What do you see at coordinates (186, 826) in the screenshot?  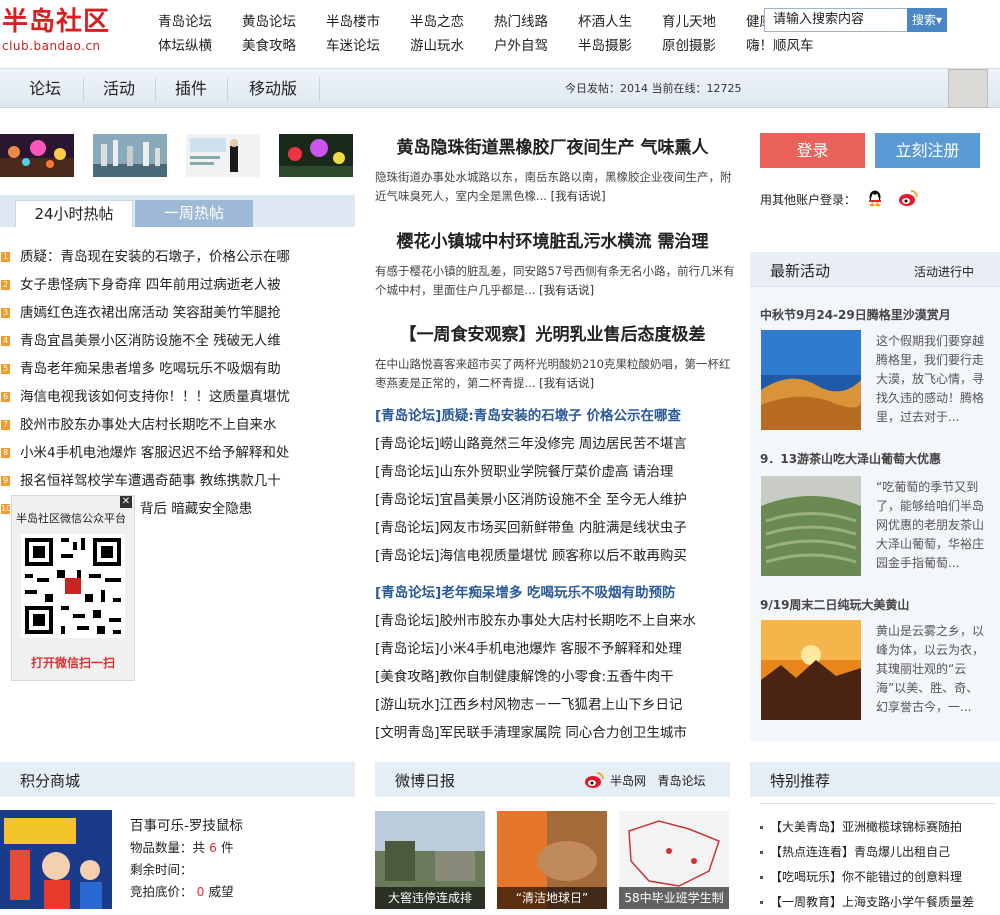 I see `shop-item-title: 百事可乐-罗技鼠标` at bounding box center [186, 826].